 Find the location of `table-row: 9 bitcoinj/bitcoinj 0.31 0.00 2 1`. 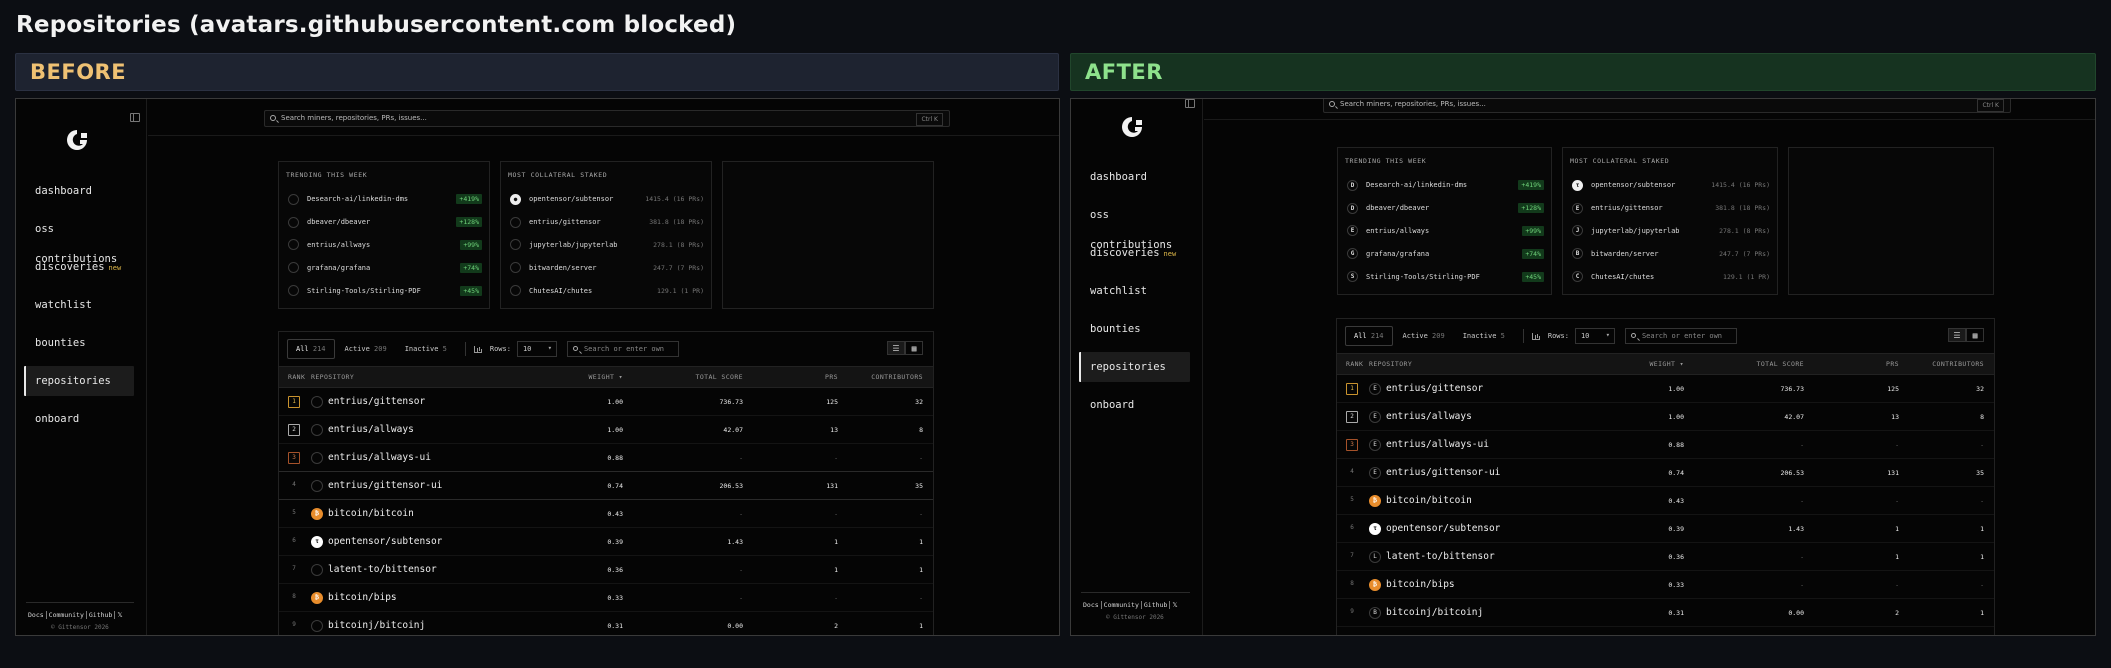

table-row: 9 bitcoinj/bitcoinj 0.31 0.00 2 1 is located at coordinates (606, 623).